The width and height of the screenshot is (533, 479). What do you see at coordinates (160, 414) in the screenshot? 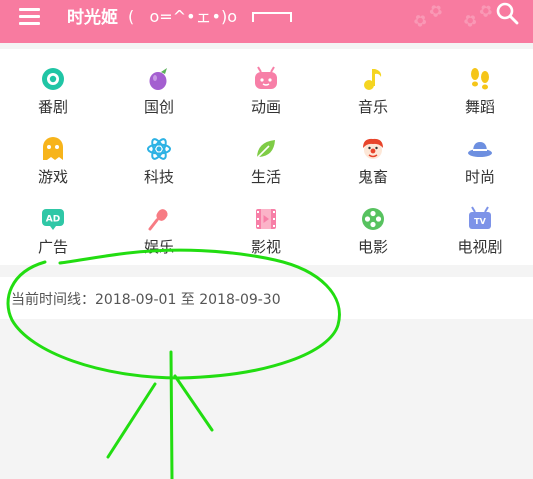
I see `annotation-arrow` at bounding box center [160, 414].